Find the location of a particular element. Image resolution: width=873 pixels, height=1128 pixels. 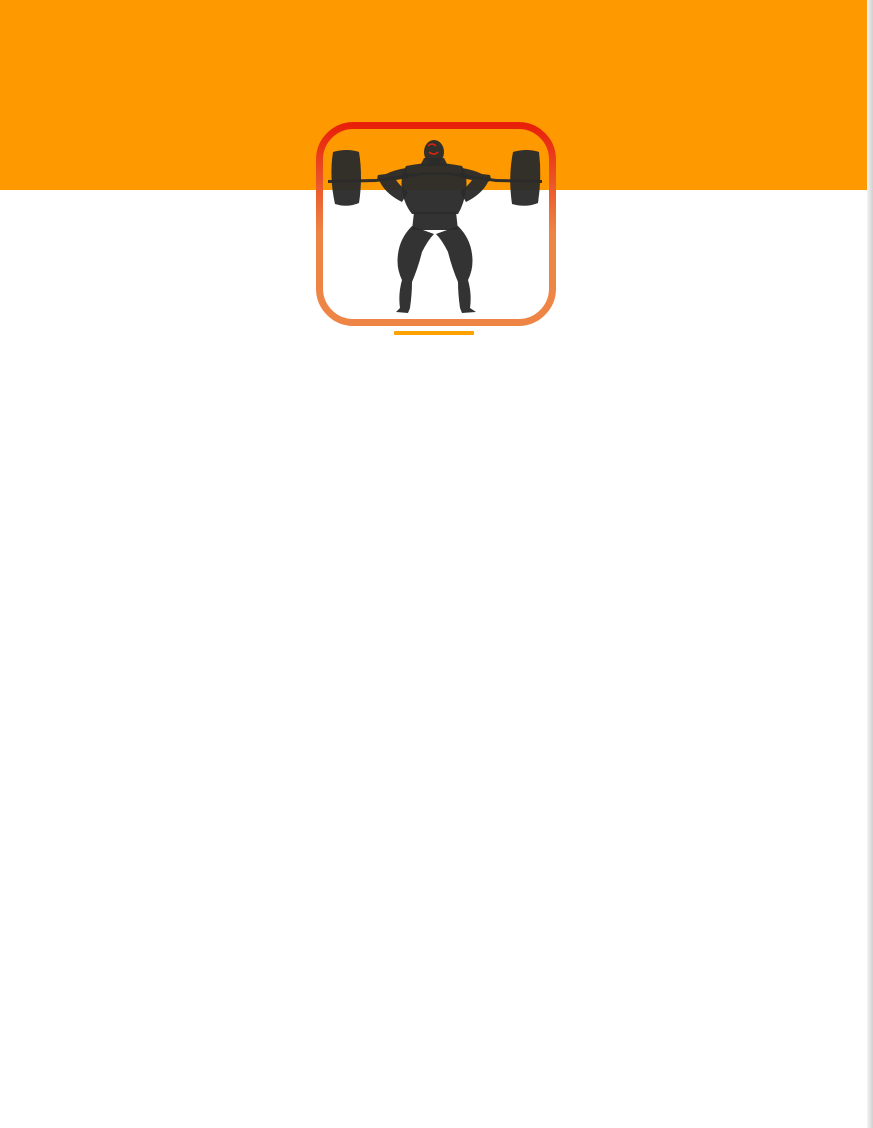

right-plate is located at coordinates (525, 178).